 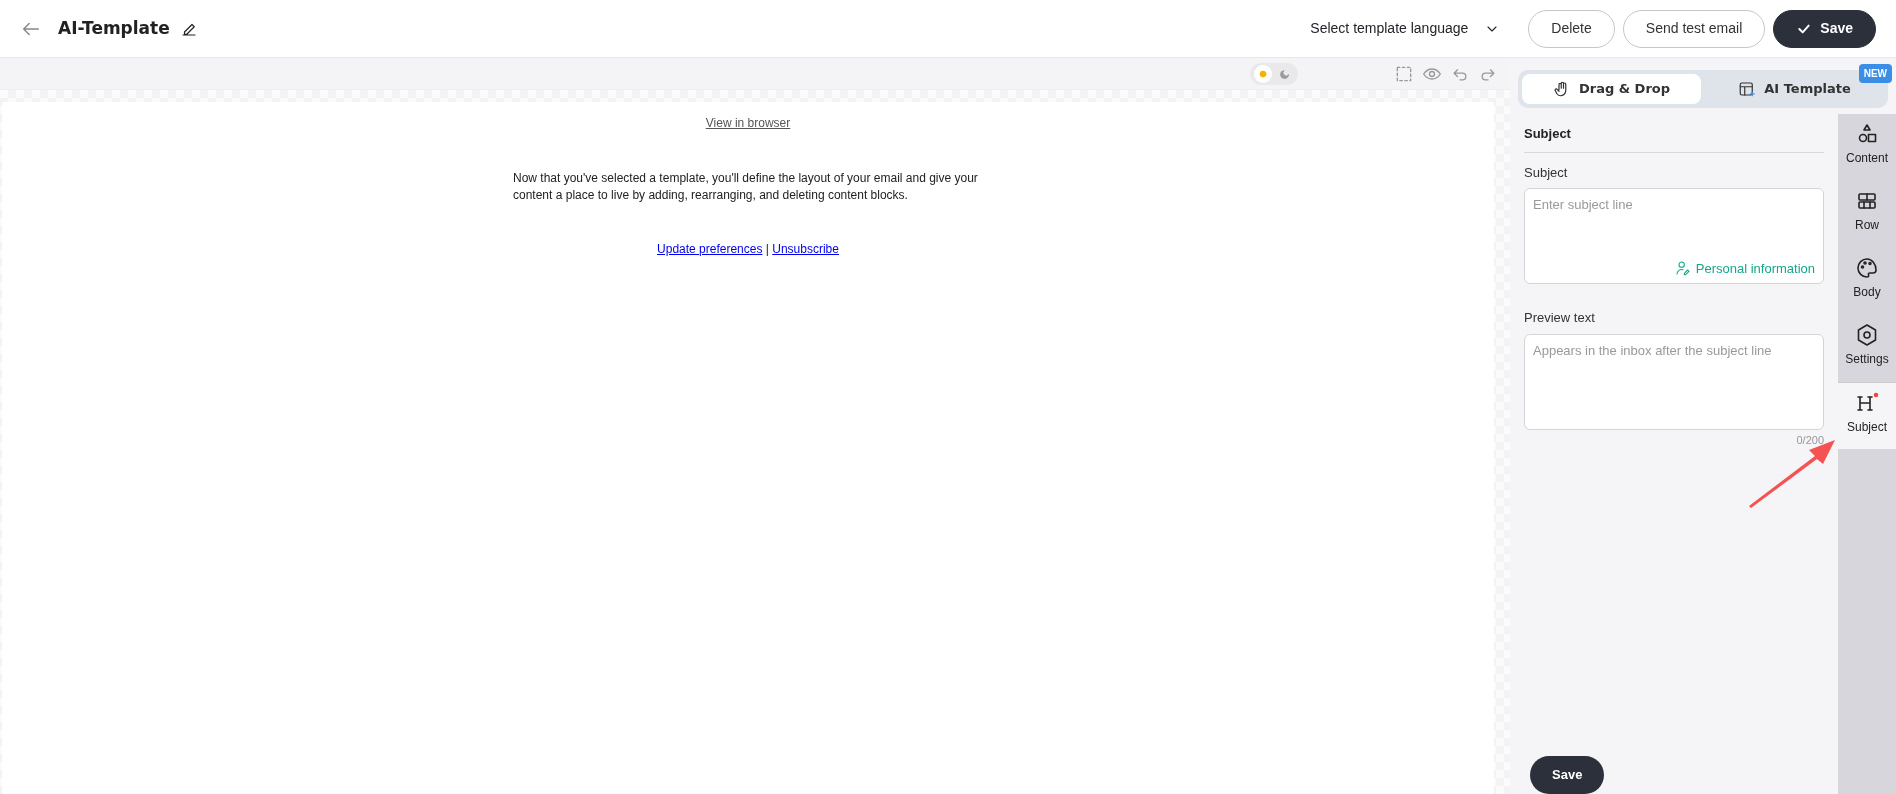 I want to click on palette-icon, so click(x=1867, y=268).